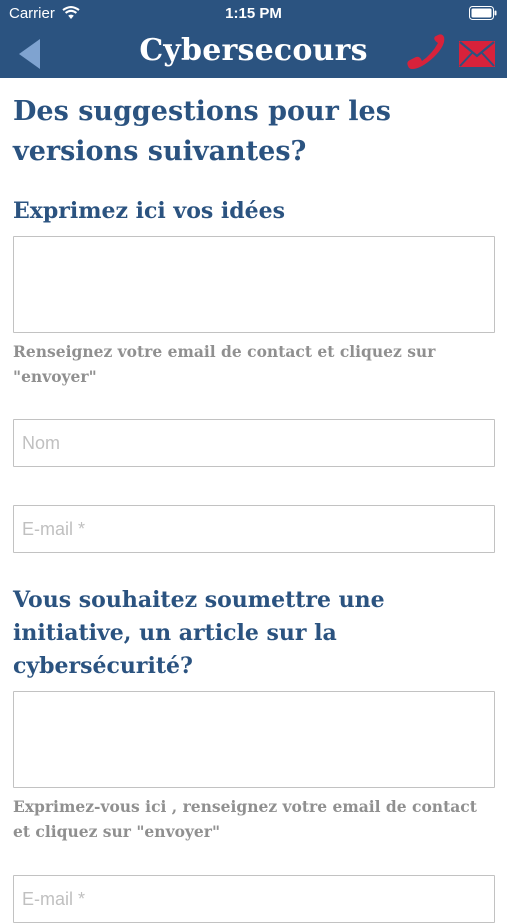  I want to click on email-field-frame, so click(254, 529).